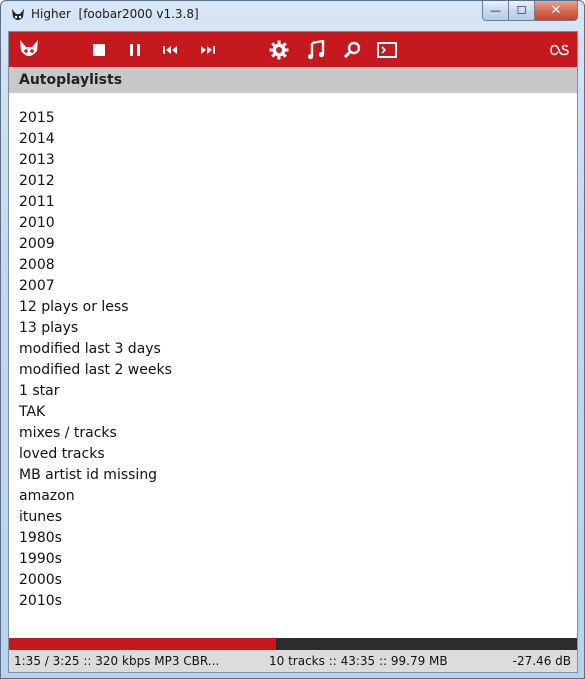 The image size is (585, 679). I want to click on search-icon, so click(352, 49).